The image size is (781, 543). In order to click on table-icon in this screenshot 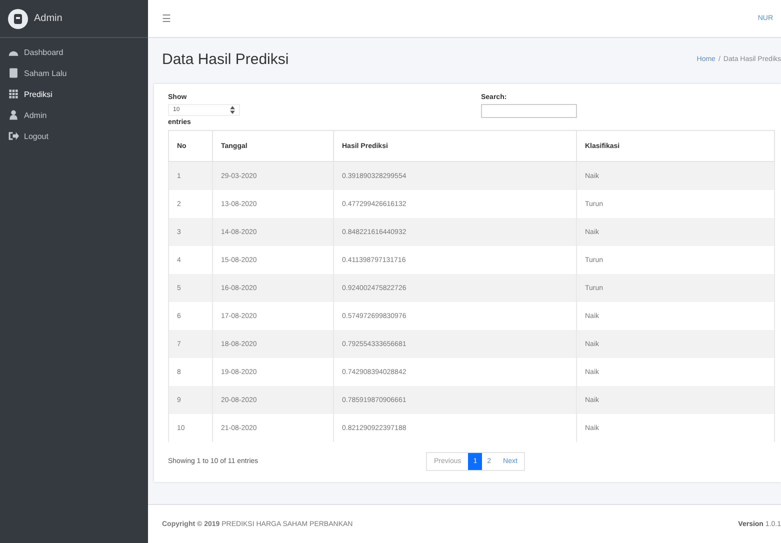, I will do `click(13, 94)`.